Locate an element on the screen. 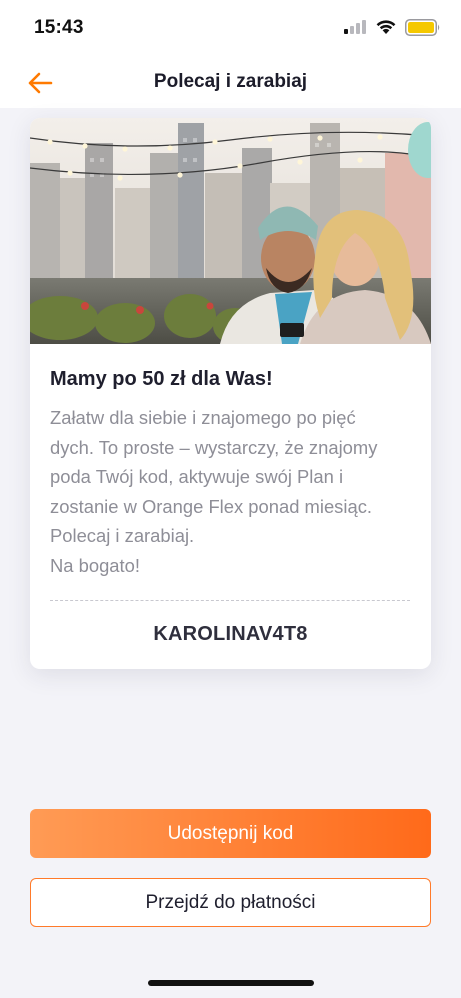 The image size is (461, 998). status-time: 15:43 is located at coordinates (59, 27).